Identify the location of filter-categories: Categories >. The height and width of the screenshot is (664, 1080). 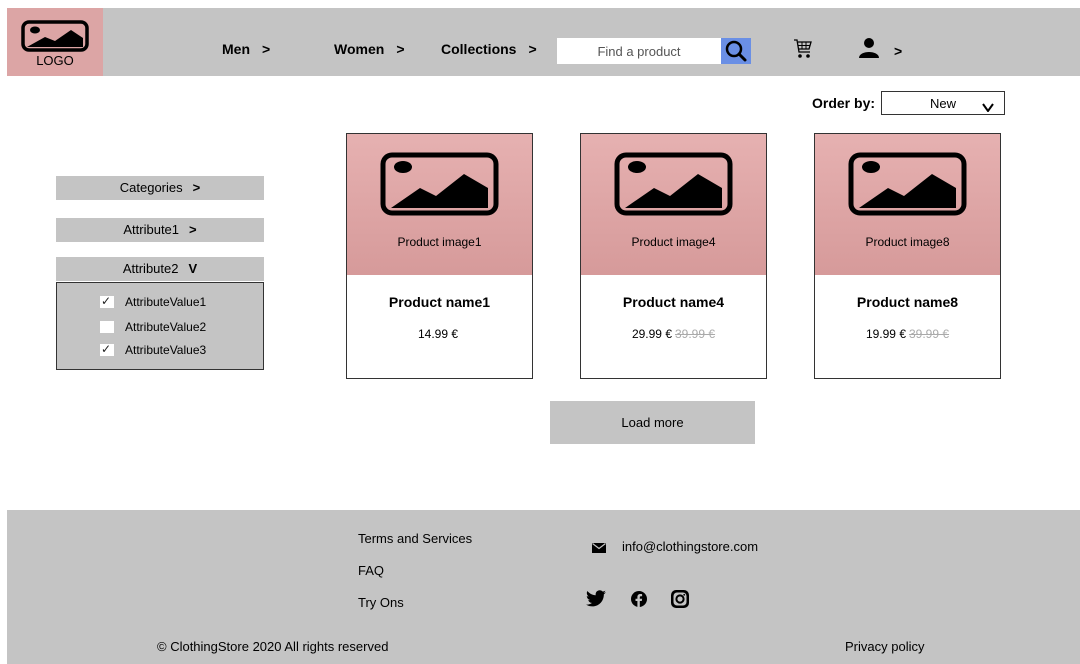
(160, 188).